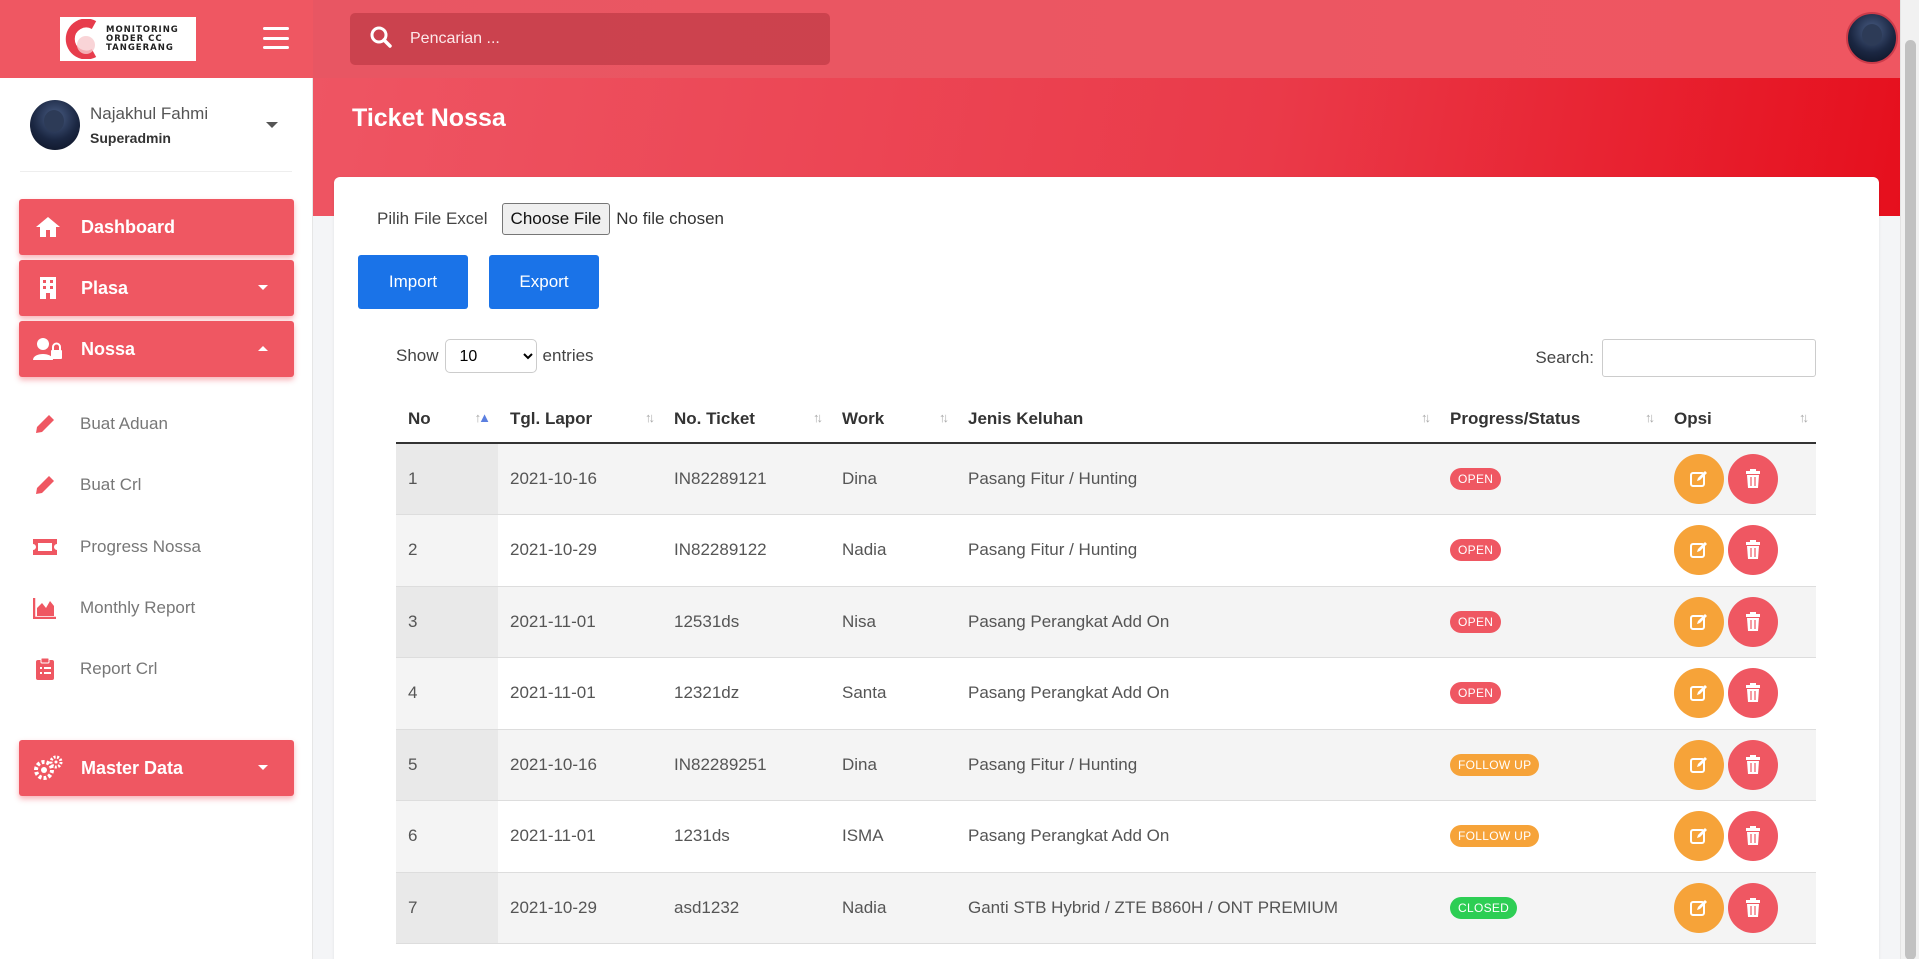 This screenshot has height=959, width=1919. What do you see at coordinates (580, 622) in the screenshot?
I see `cell-tgl-lapor: 2021-11-01` at bounding box center [580, 622].